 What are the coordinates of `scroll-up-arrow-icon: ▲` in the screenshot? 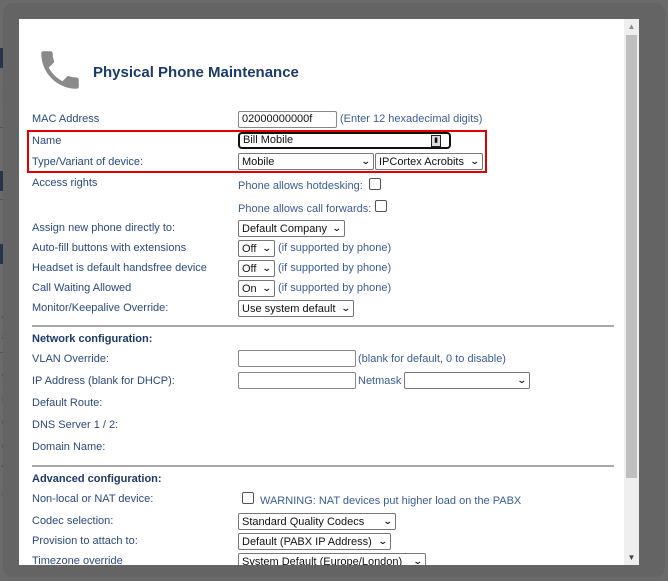 It's located at (631, 26).